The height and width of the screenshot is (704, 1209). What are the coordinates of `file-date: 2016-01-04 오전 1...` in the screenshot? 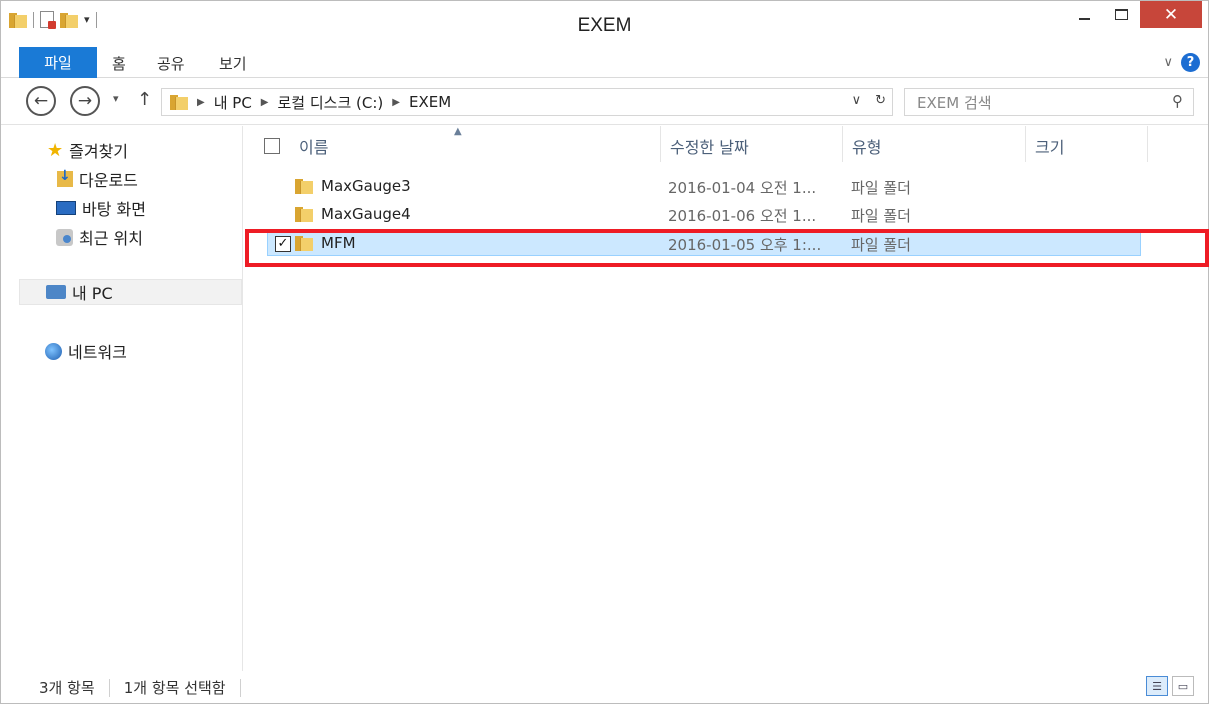 It's located at (742, 188).